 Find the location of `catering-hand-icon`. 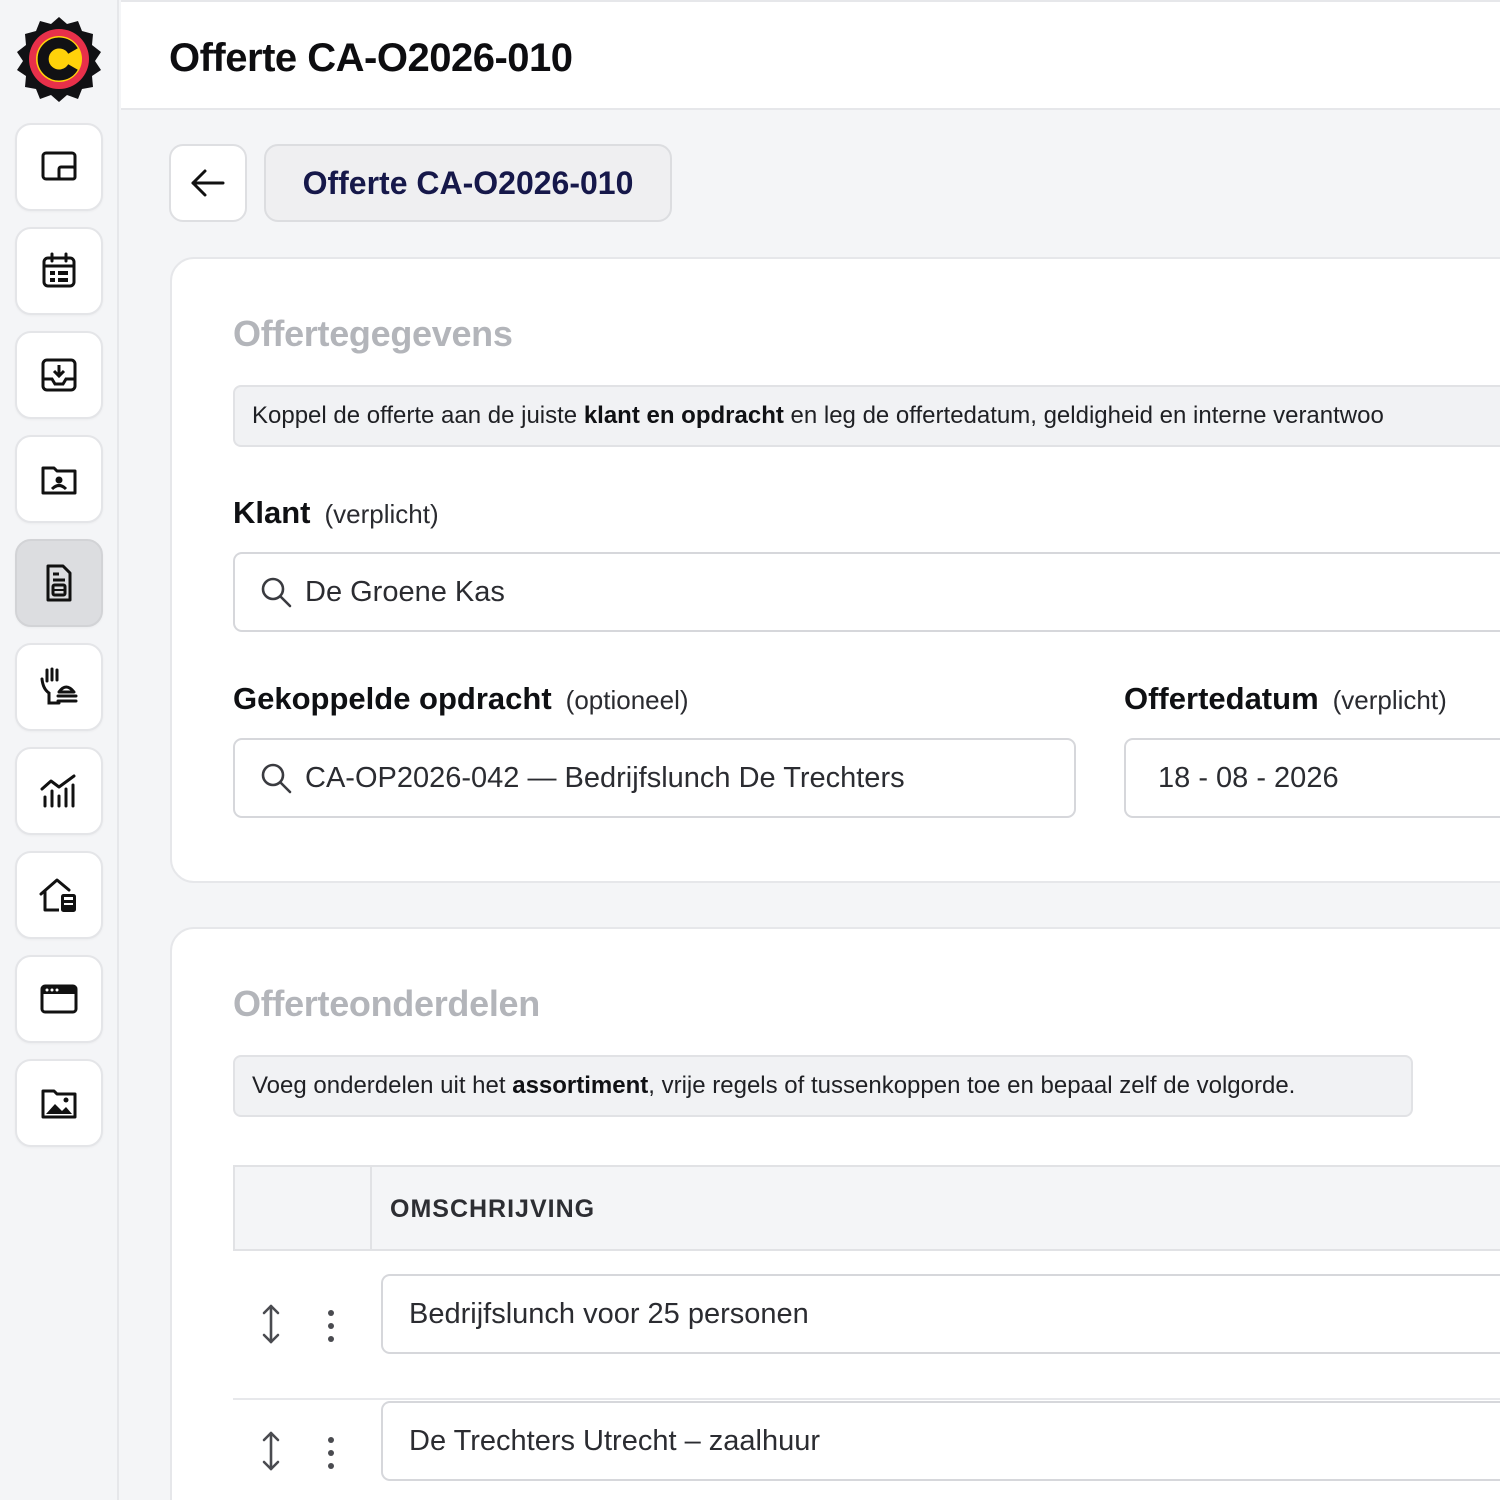

catering-hand-icon is located at coordinates (59, 686).